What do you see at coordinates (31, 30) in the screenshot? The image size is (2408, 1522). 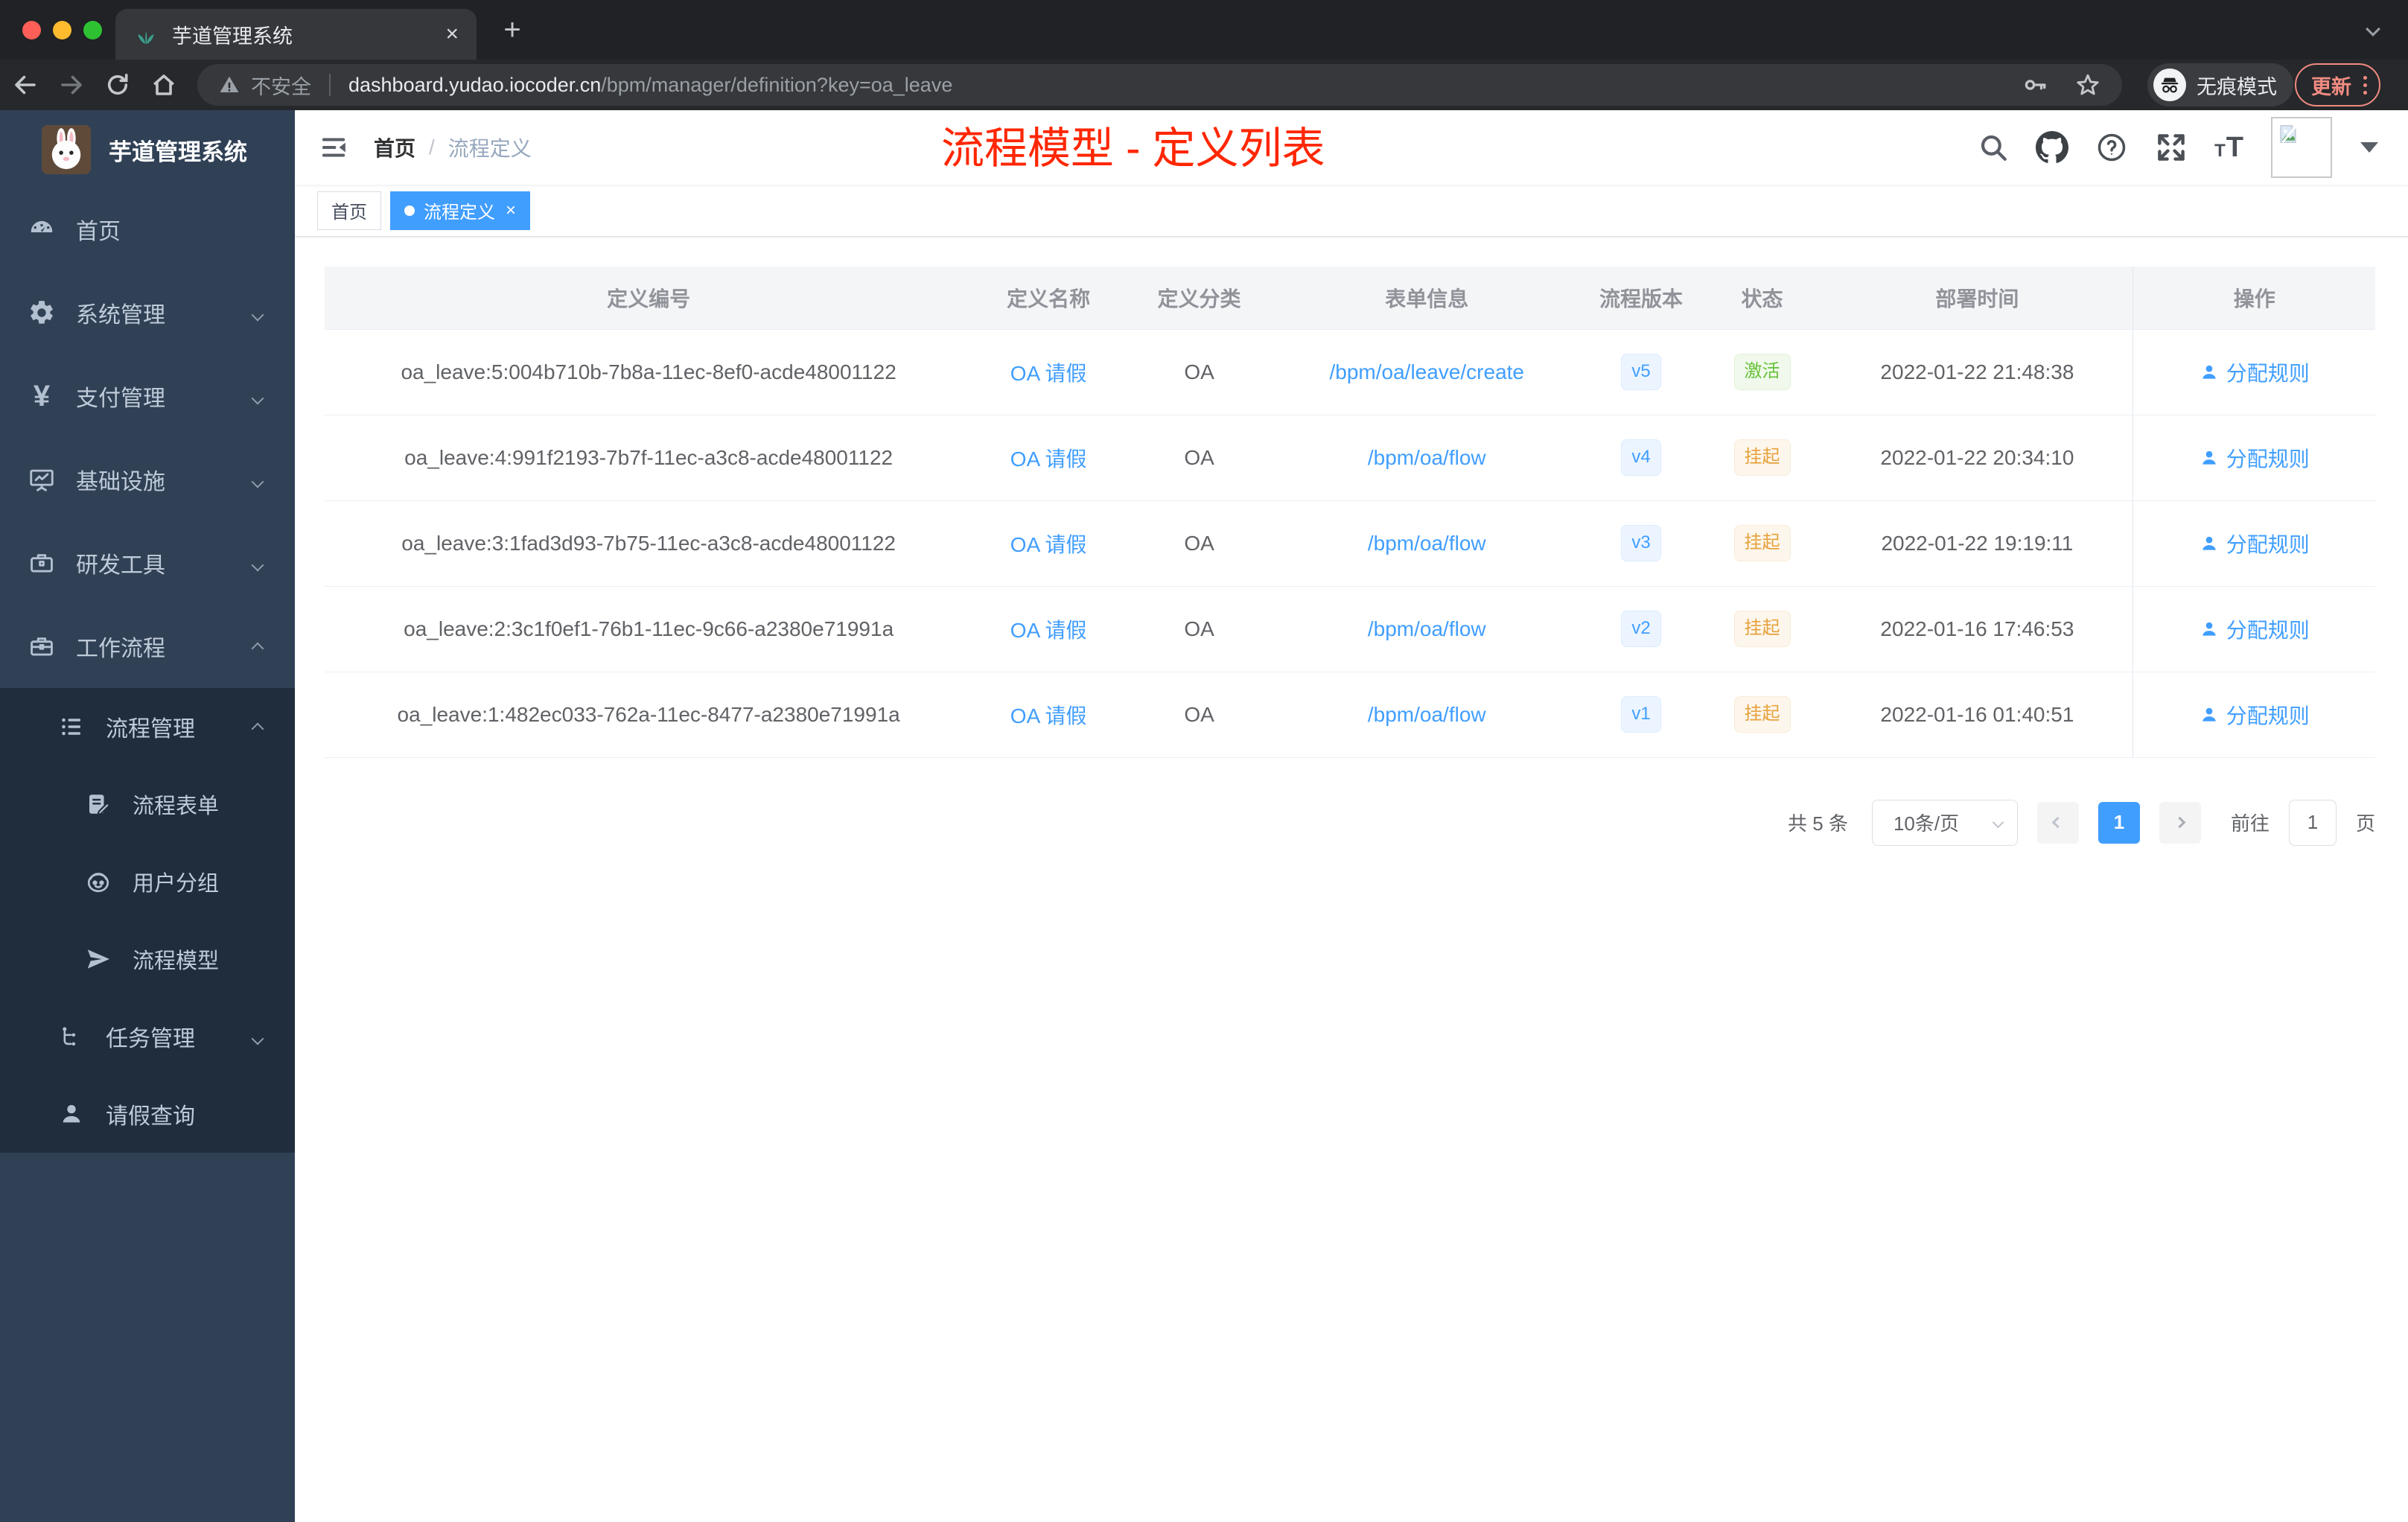 I see `close-window-button` at bounding box center [31, 30].